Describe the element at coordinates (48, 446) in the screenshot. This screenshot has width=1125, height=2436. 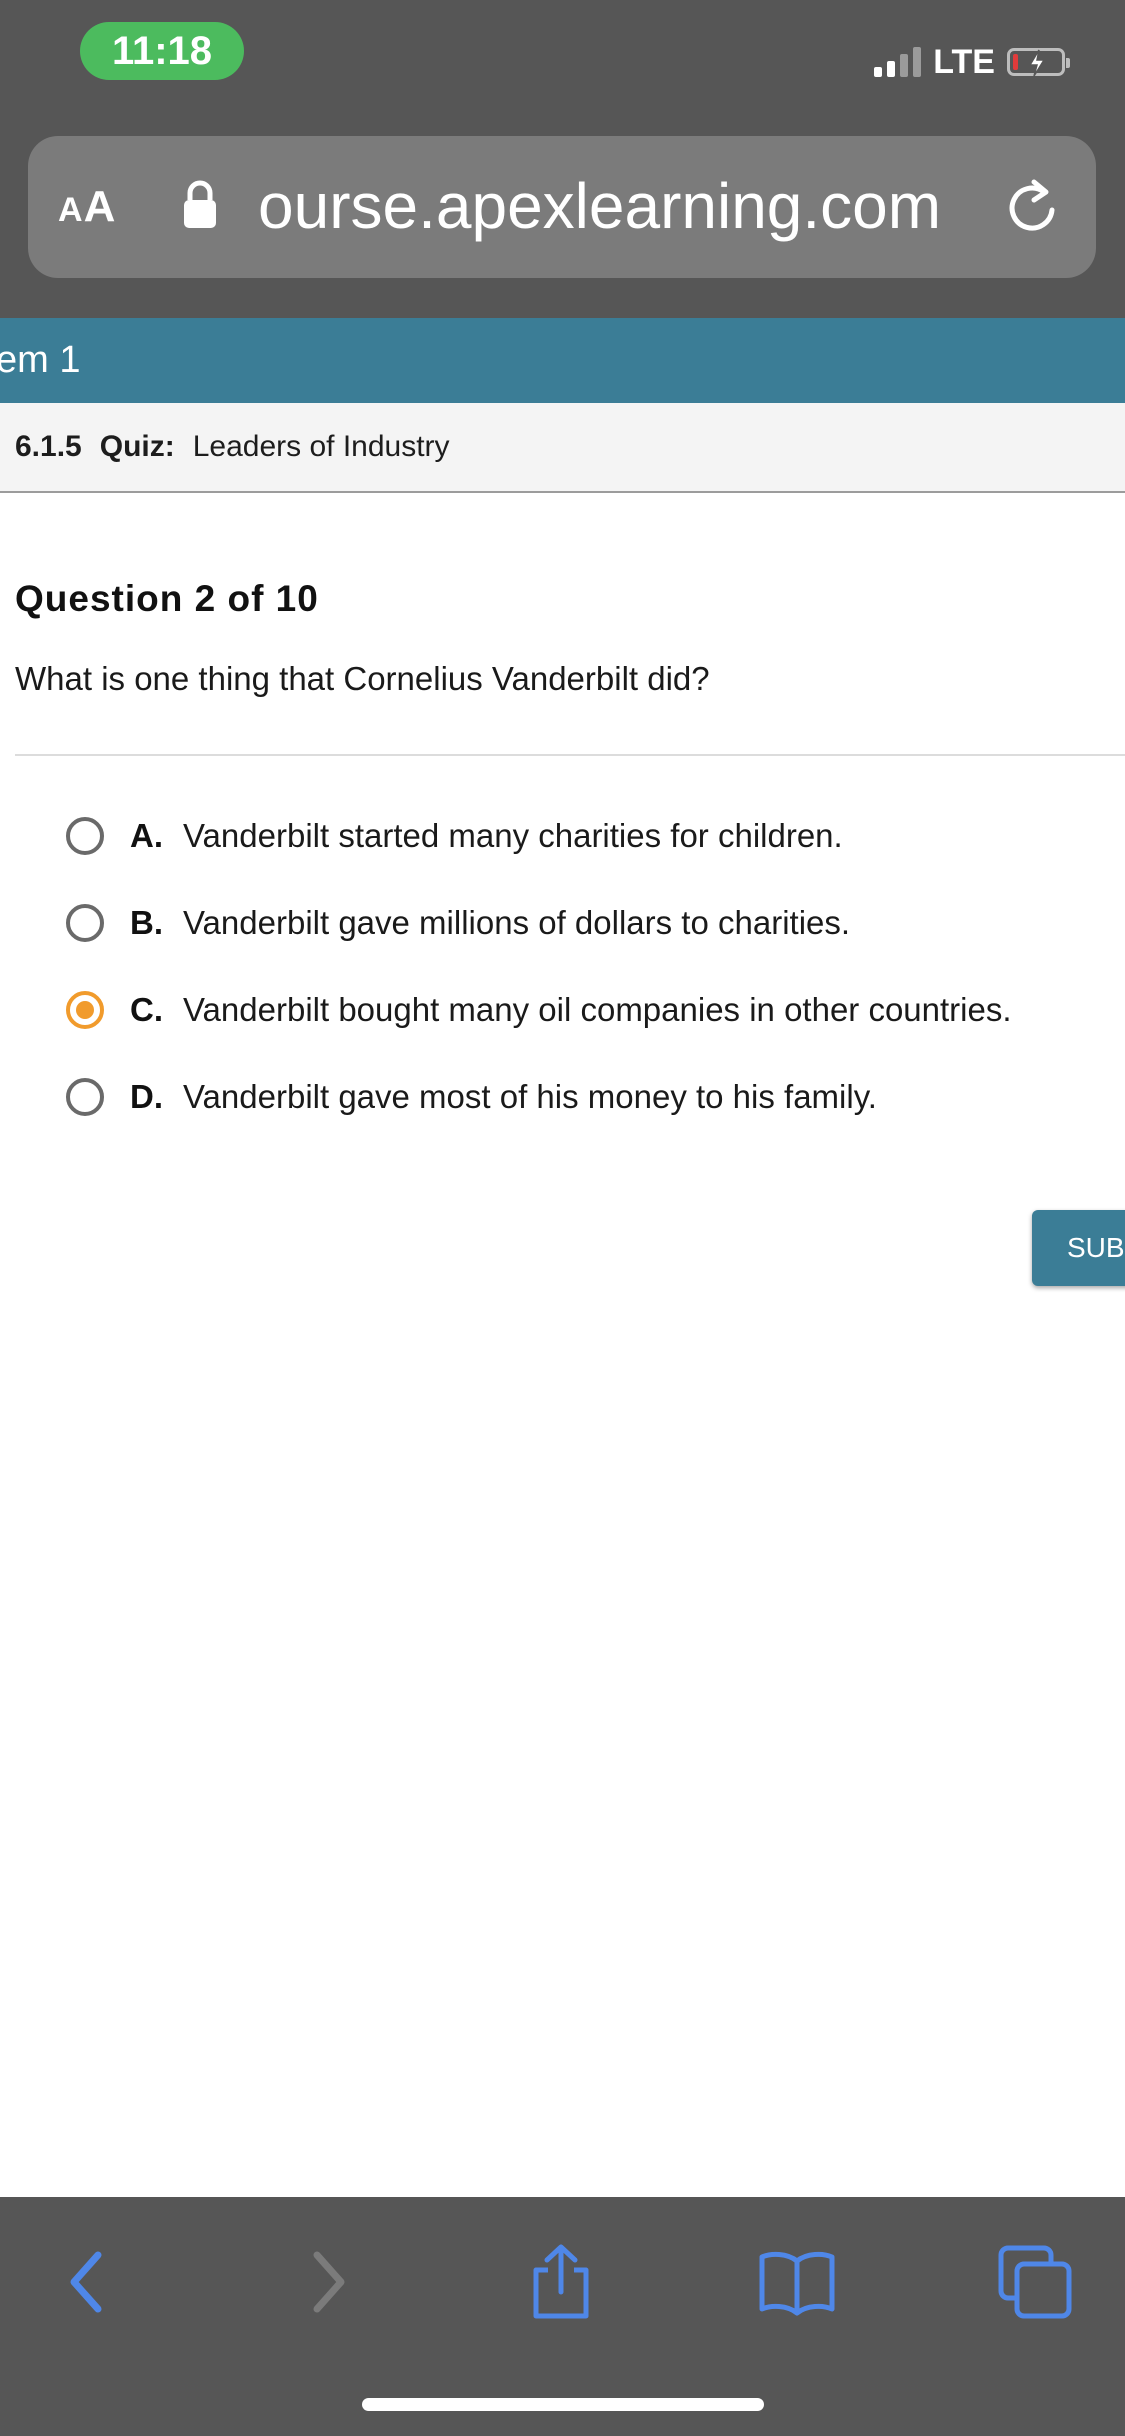
I see `quiz-number: 6.1.5` at that location.